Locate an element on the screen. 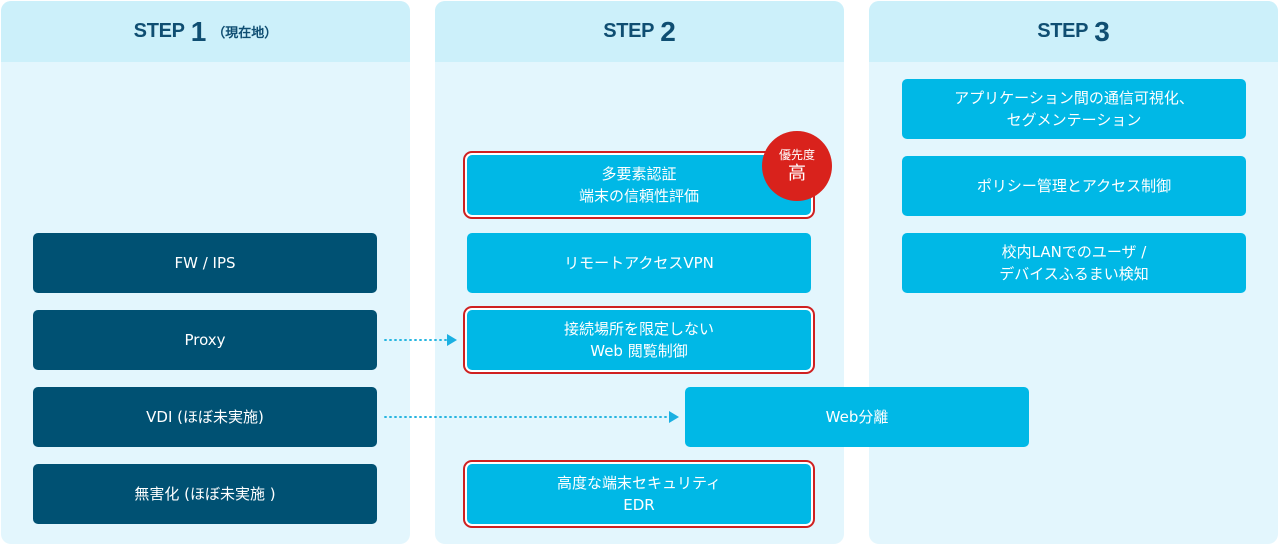 This screenshot has height=545, width=1279. step2-item-mfa-device-trust: 多要素認証 端末の信頼性評価 is located at coordinates (639, 185).